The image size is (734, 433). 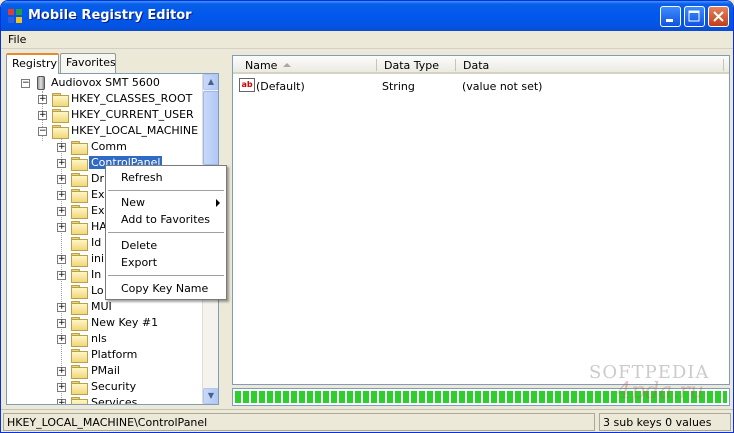 What do you see at coordinates (261, 65) in the screenshot?
I see `column-header-name: Name` at bounding box center [261, 65].